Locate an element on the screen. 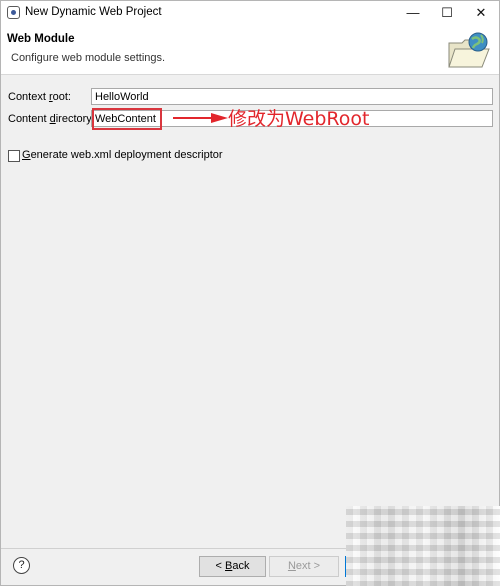  window-title: New Dynamic Web Project is located at coordinates (93, 12).